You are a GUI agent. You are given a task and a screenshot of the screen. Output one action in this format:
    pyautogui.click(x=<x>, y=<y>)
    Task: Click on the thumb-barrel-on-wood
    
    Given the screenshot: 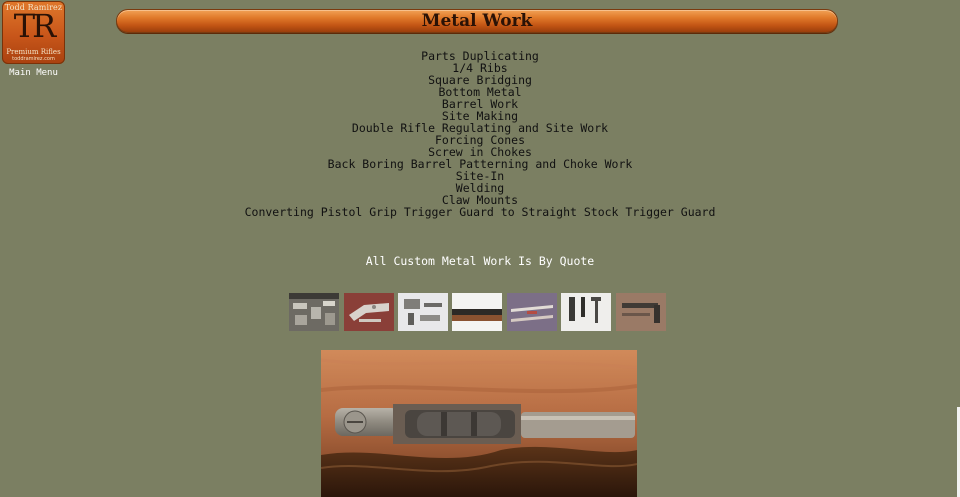 What is the action you would take?
    pyautogui.click(x=477, y=312)
    